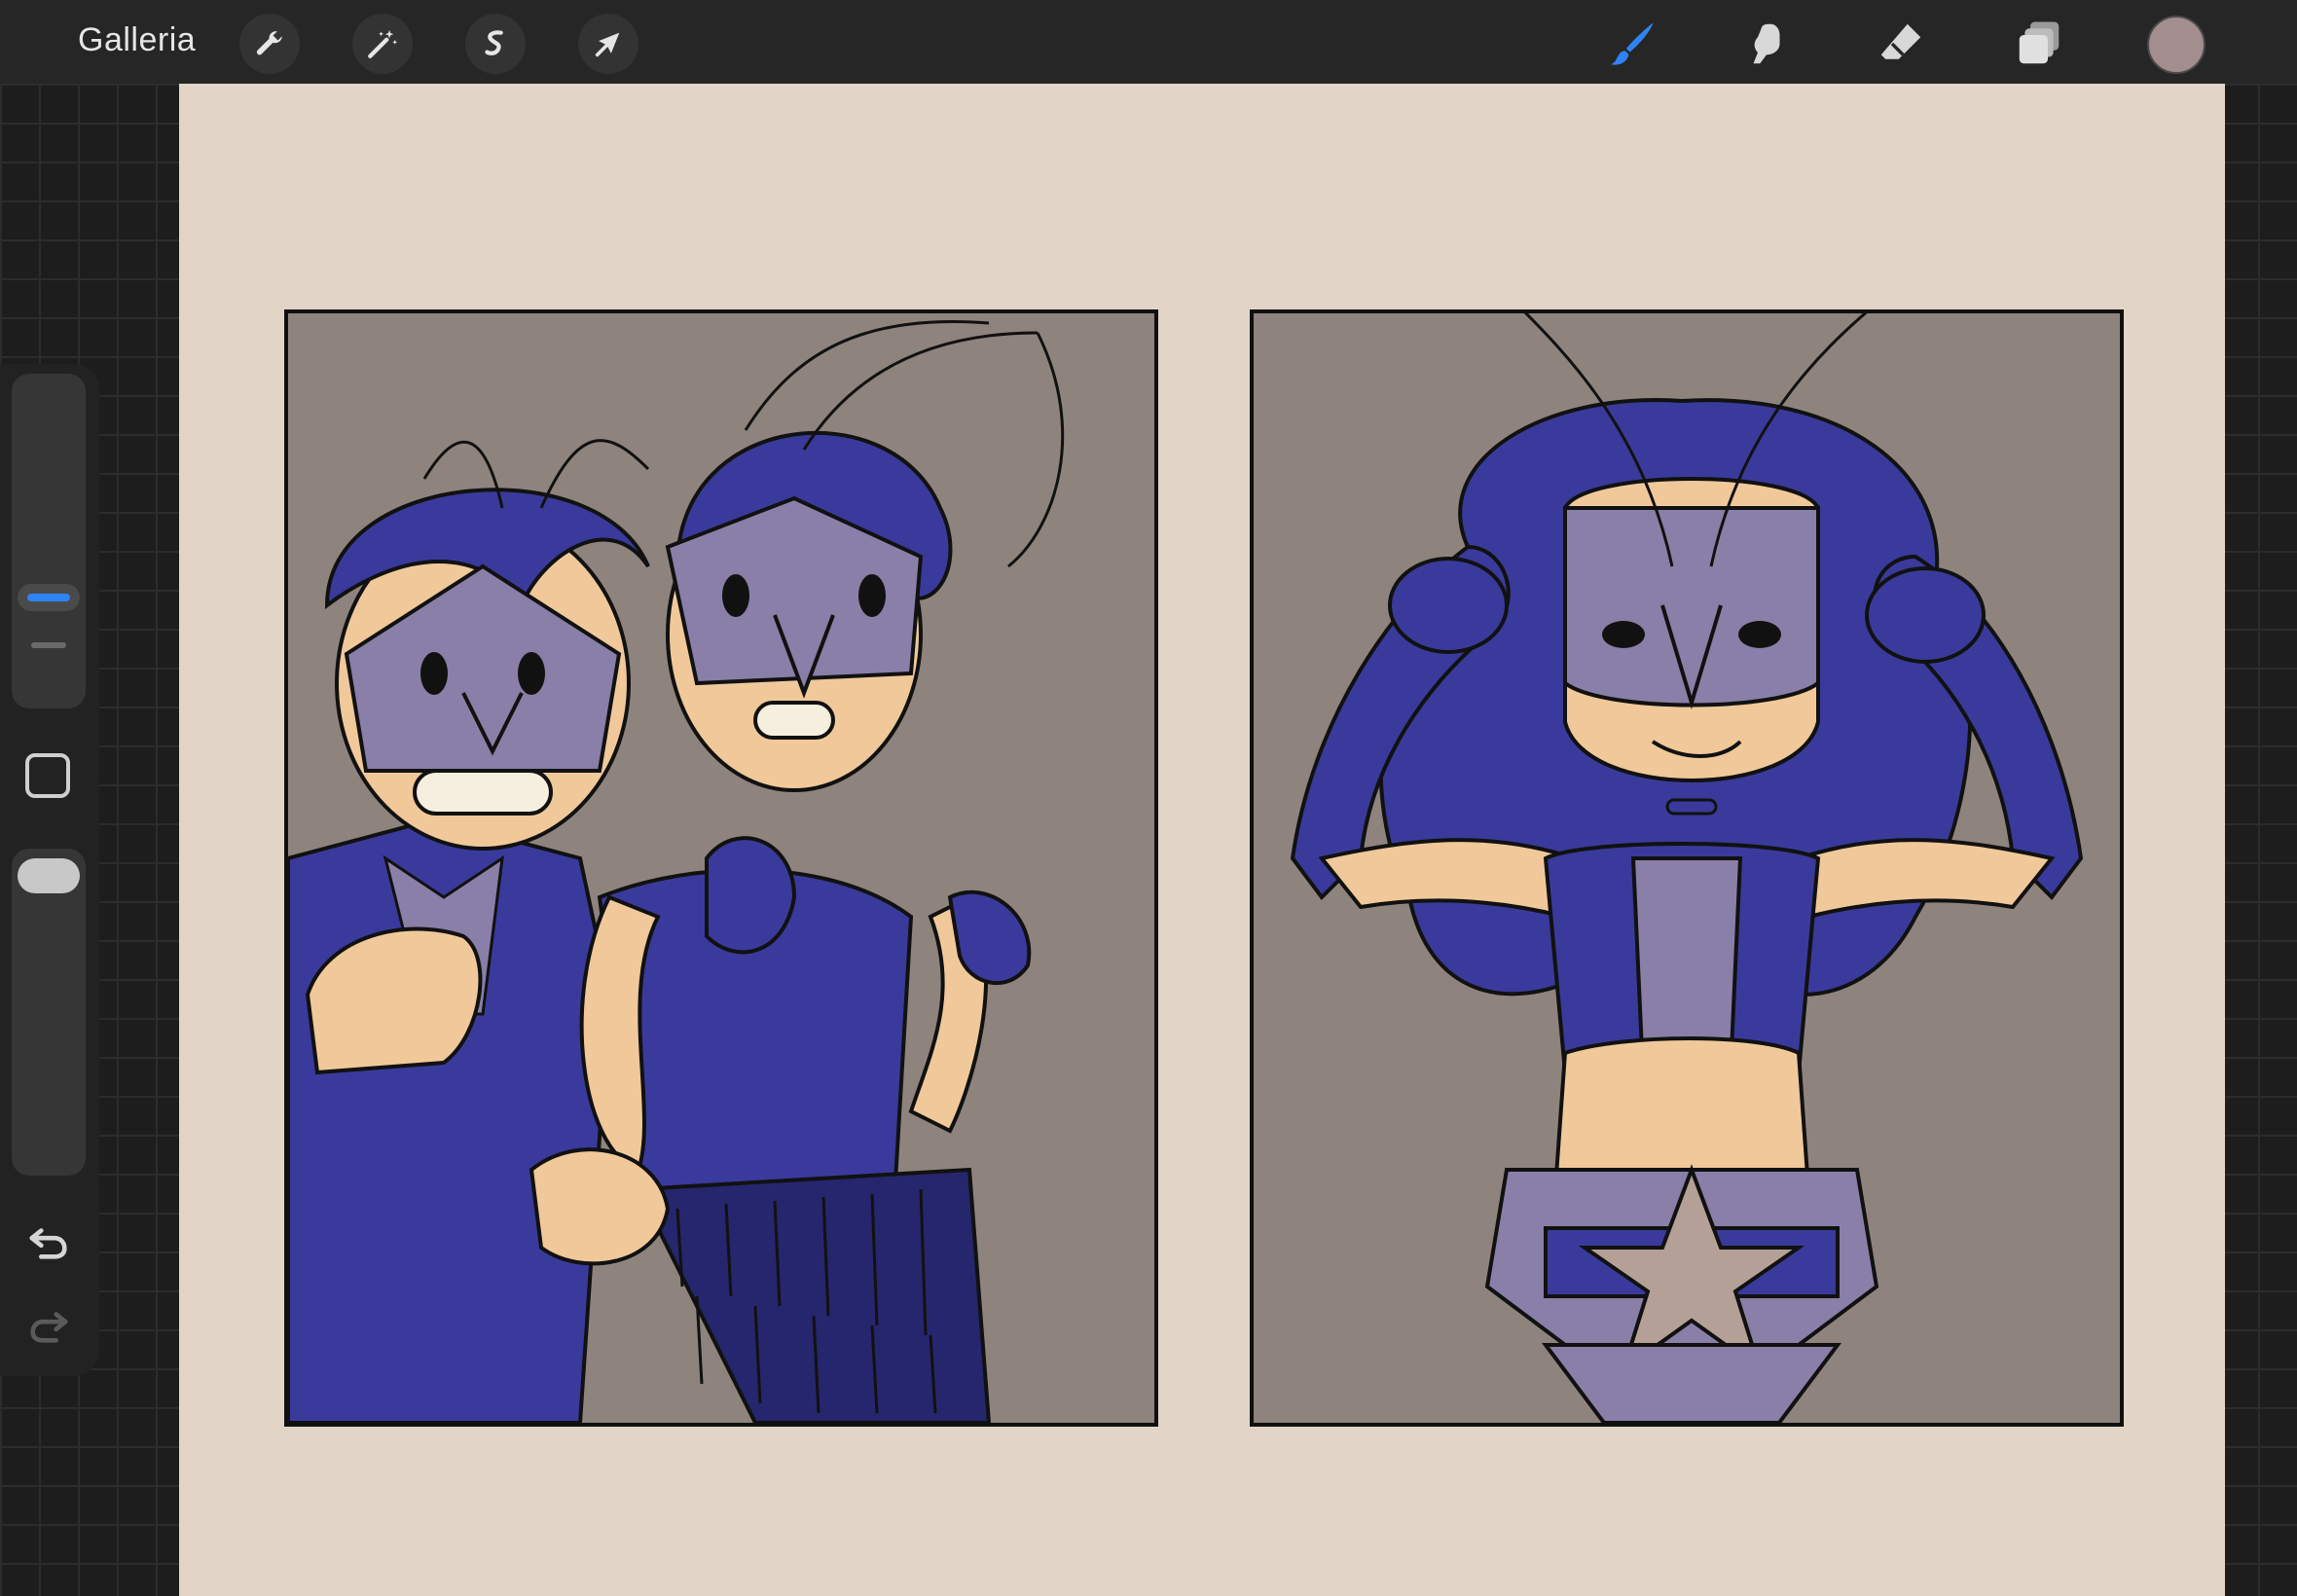  I want to click on undo-button, so click(48, 1241).